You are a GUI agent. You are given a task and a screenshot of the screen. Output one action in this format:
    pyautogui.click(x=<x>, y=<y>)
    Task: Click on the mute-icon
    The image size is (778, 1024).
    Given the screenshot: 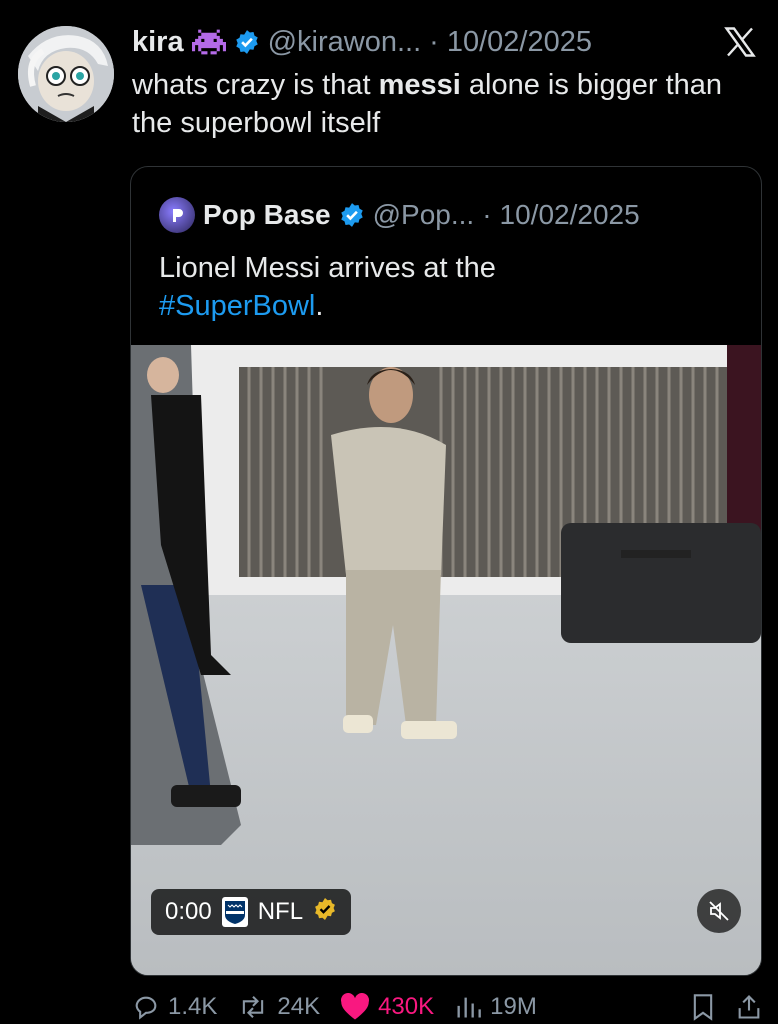 What is the action you would take?
    pyautogui.click(x=719, y=911)
    